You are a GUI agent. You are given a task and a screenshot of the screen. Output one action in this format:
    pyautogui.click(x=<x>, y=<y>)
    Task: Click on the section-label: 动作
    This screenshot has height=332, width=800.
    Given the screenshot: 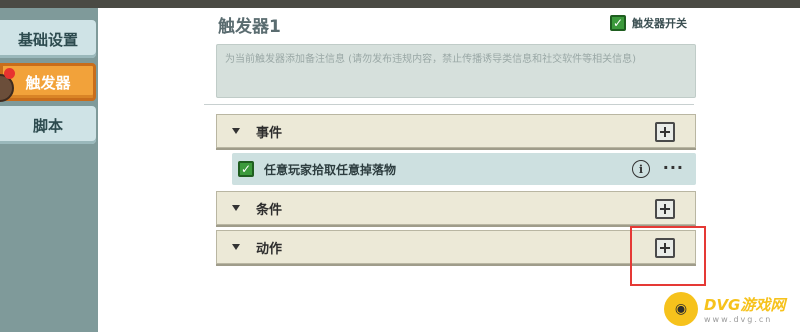 What is the action you would take?
    pyautogui.click(x=269, y=249)
    